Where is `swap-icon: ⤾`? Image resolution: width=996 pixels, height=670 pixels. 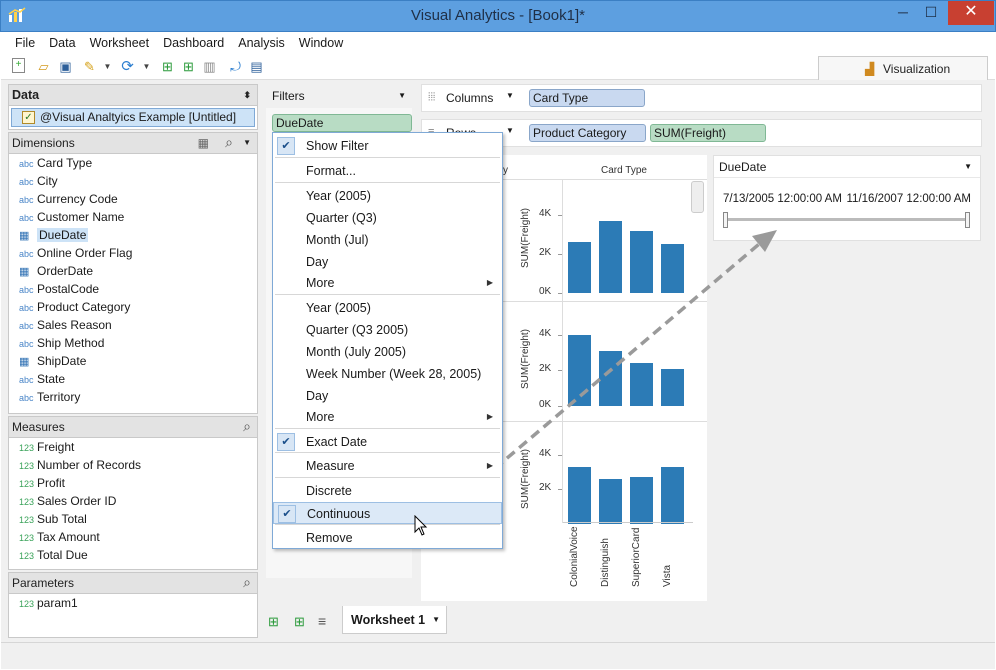 swap-icon: ⤾ is located at coordinates (235, 66).